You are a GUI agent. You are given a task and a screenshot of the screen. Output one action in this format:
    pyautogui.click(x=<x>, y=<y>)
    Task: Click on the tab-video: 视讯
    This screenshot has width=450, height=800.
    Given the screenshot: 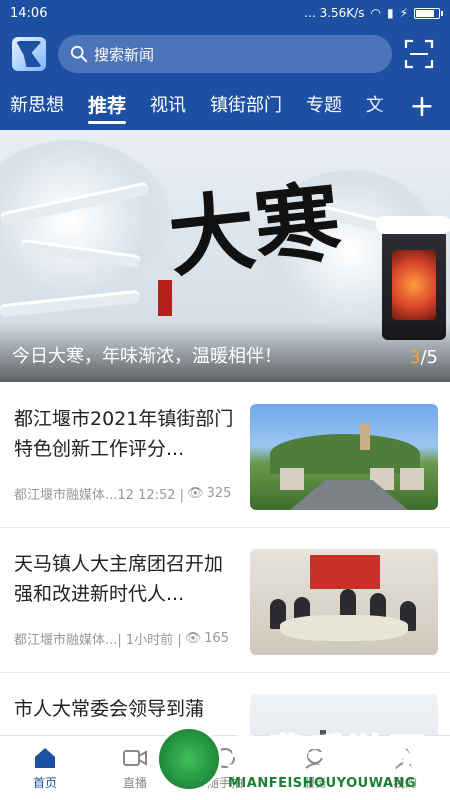 What is the action you would take?
    pyautogui.click(x=168, y=106)
    